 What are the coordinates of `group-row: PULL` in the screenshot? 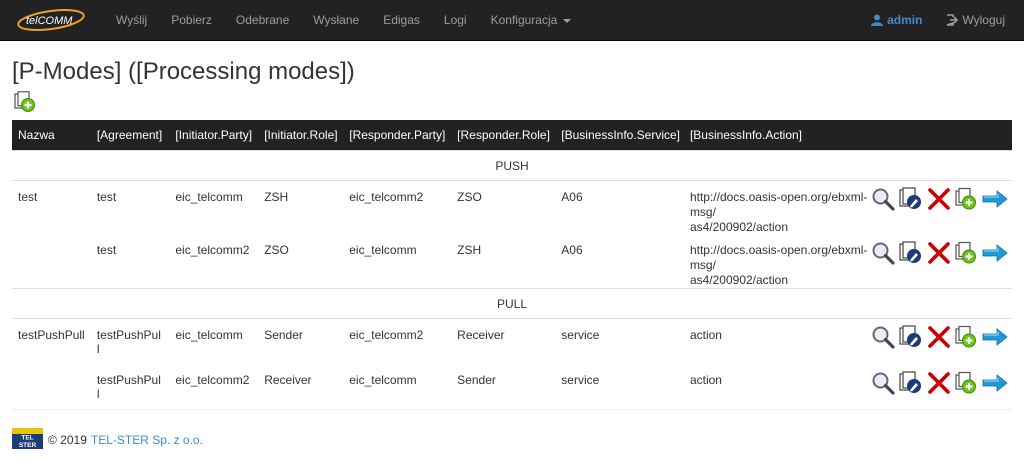 It's located at (512, 303).